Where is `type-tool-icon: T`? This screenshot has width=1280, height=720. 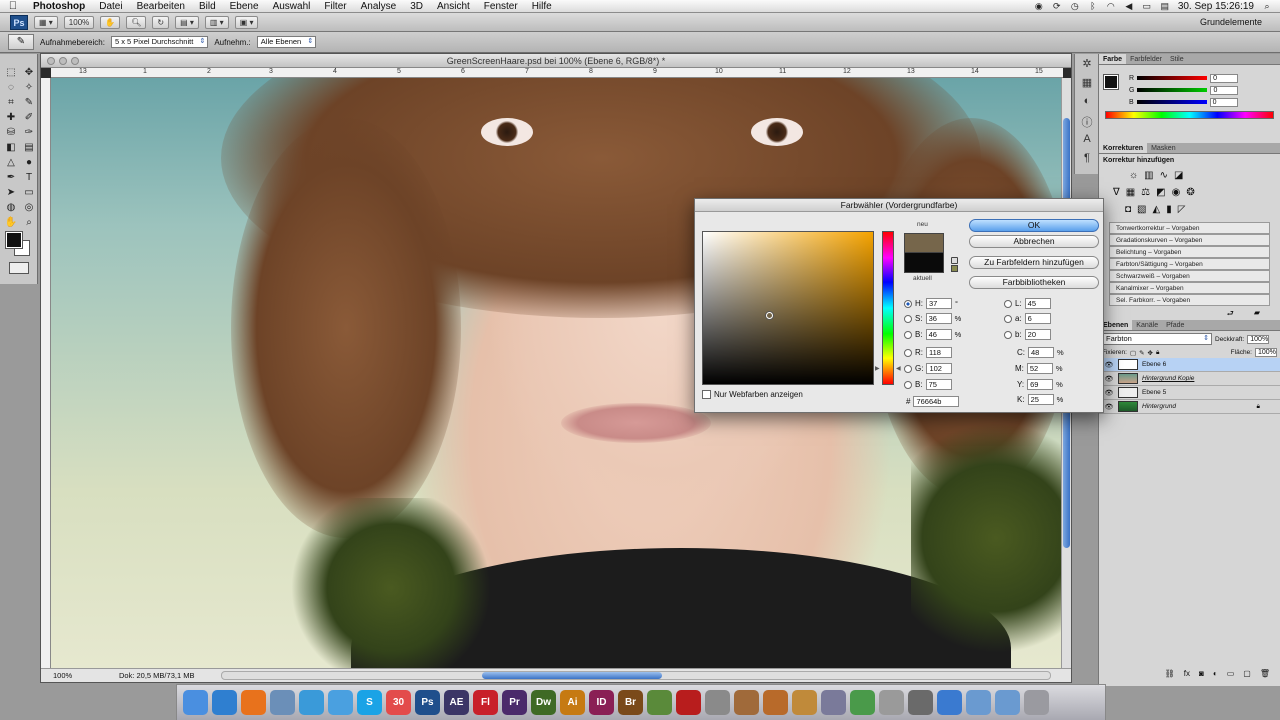
type-tool-icon: T is located at coordinates (29, 178).